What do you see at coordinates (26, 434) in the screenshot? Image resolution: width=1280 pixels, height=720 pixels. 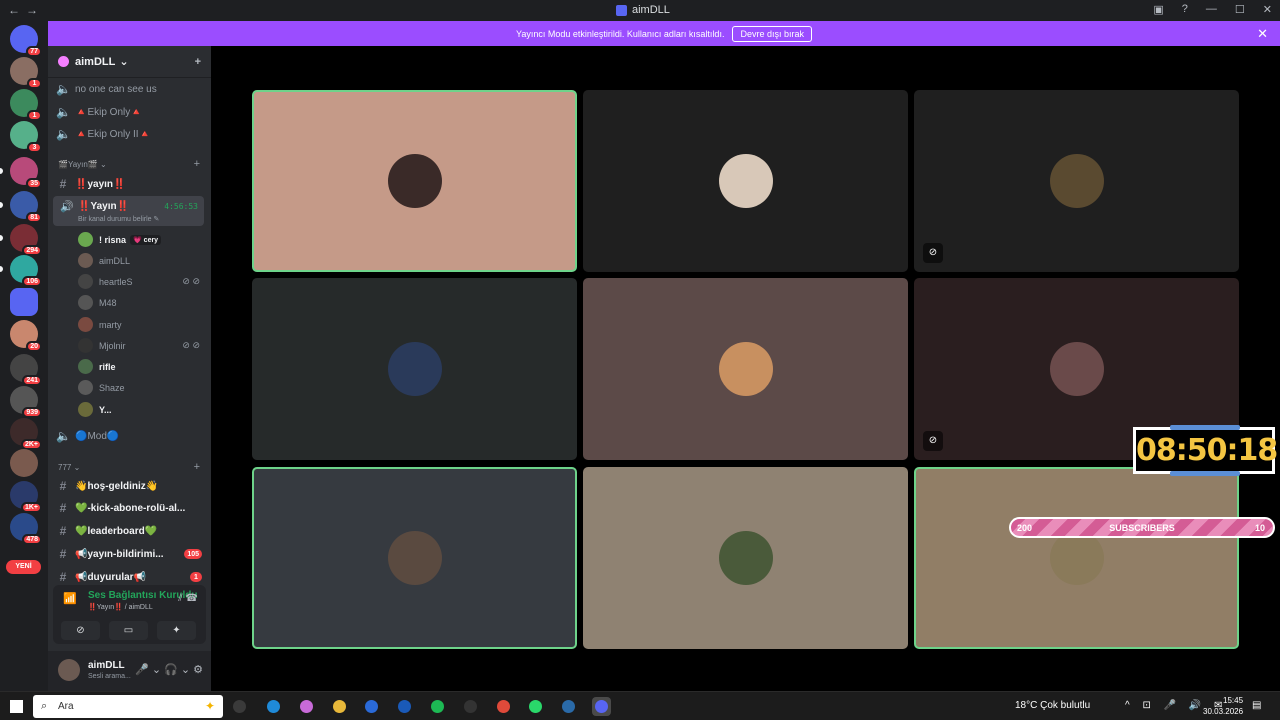 I see `server-icon: 2K+` at bounding box center [26, 434].